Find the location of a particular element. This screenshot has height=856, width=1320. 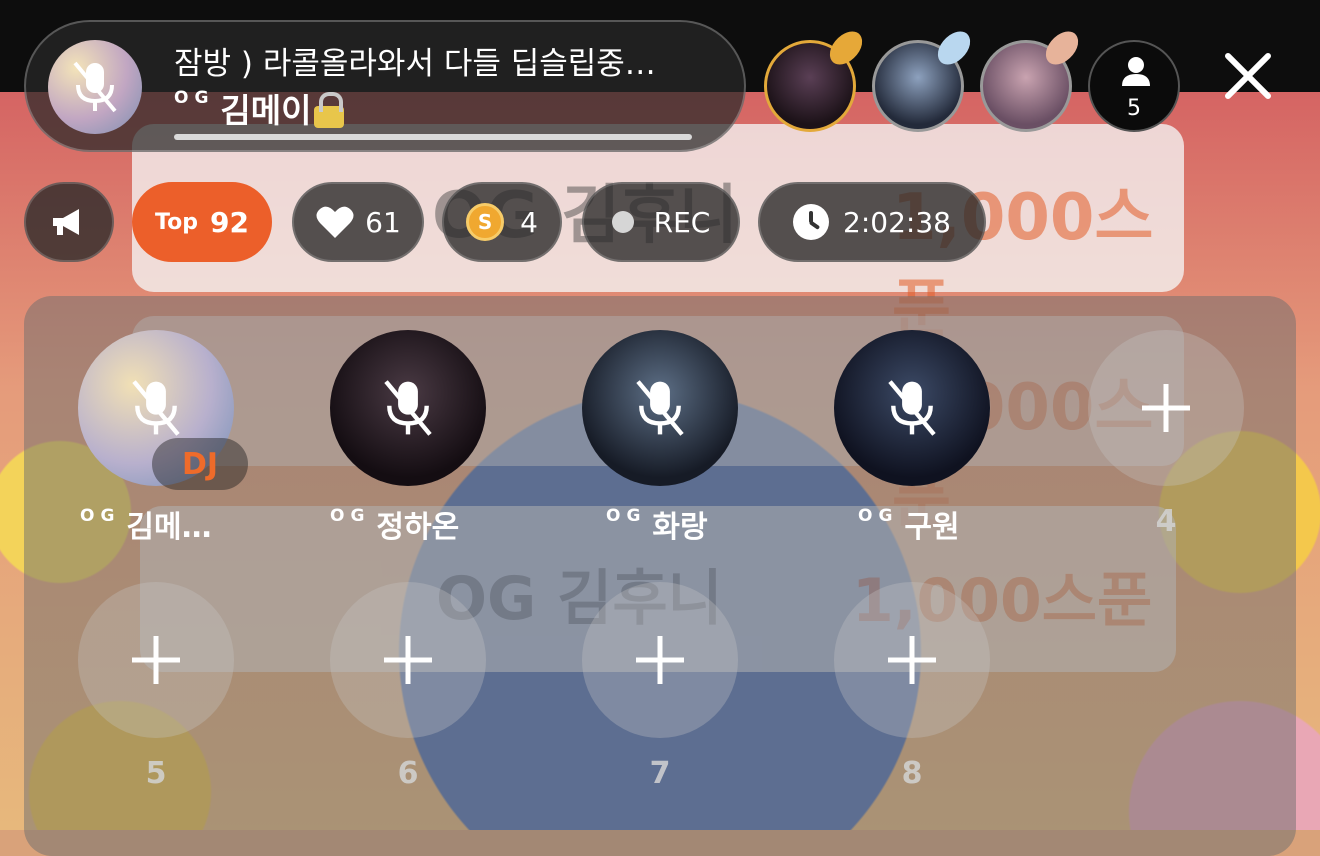

likes-count: 61 is located at coordinates (383, 222).